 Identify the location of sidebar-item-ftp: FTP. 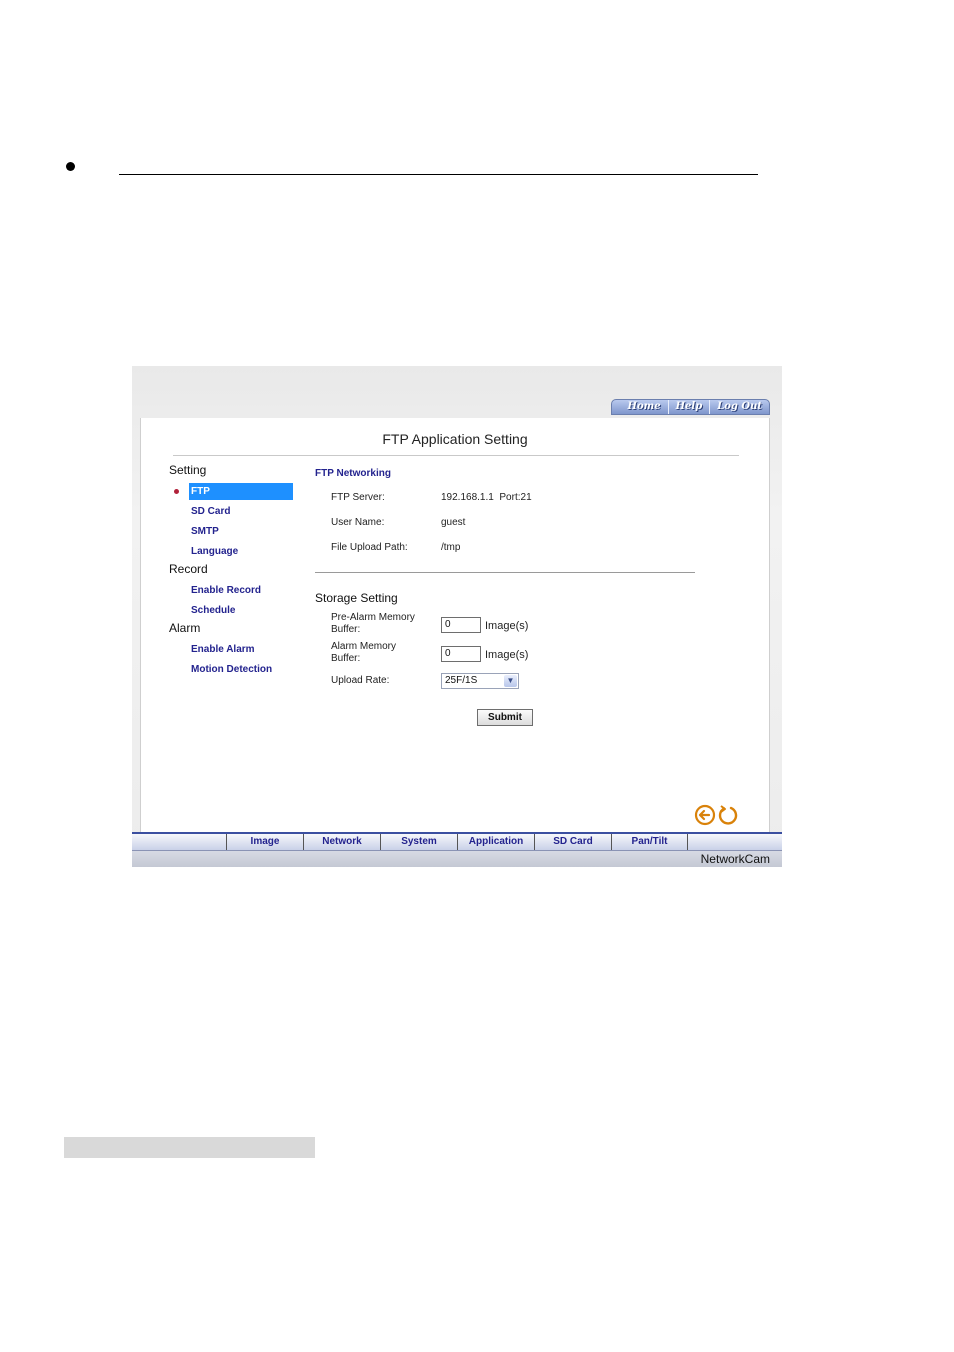
(241, 491).